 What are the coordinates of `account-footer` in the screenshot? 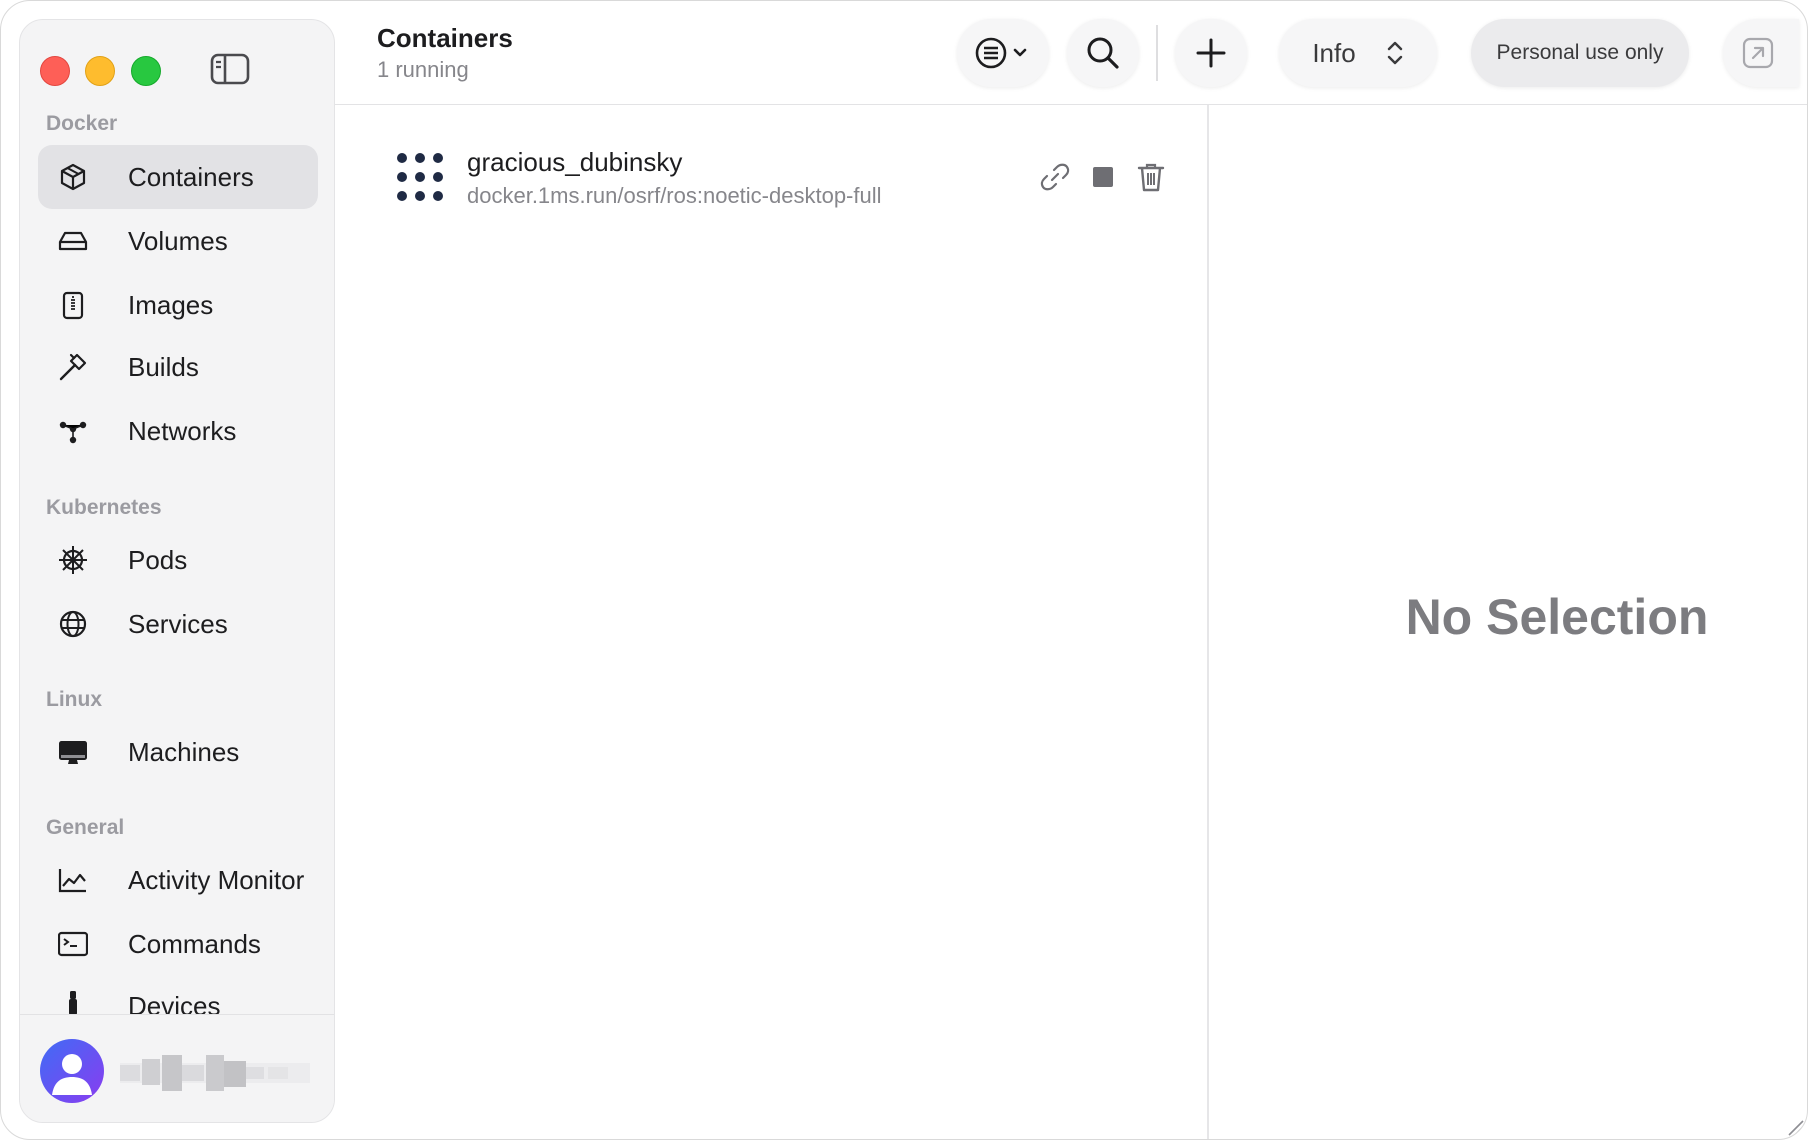 It's located at (177, 1068).